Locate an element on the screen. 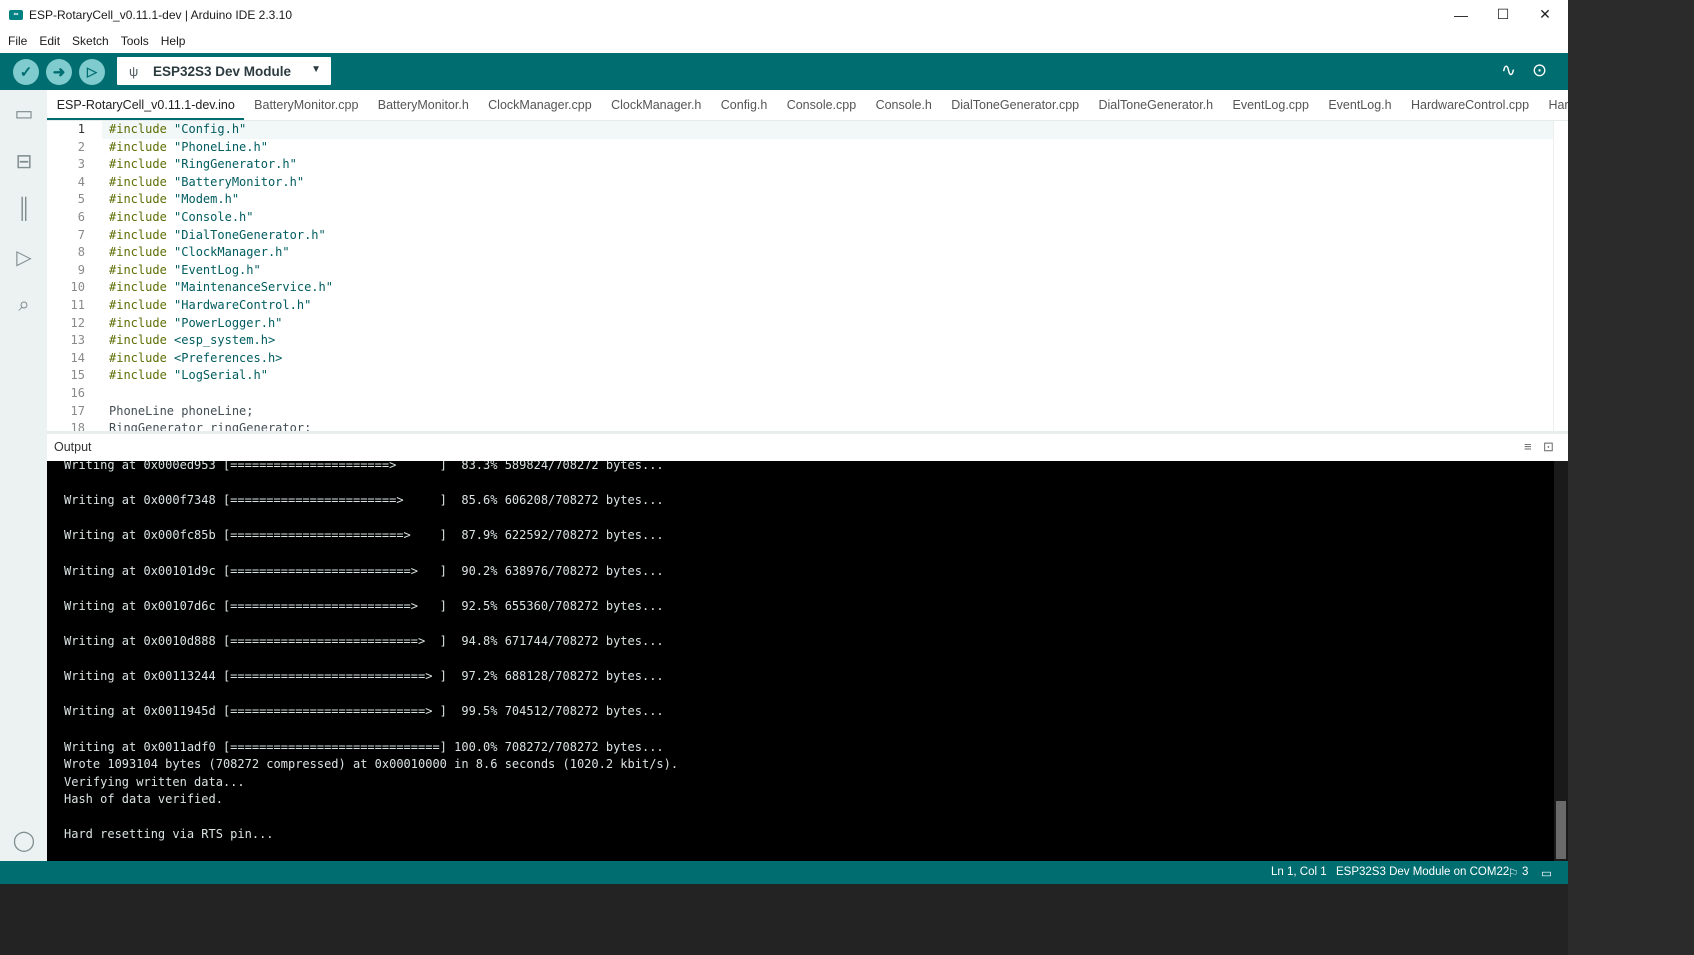 The width and height of the screenshot is (1694, 955). menu-edit: Edit is located at coordinates (49, 41).